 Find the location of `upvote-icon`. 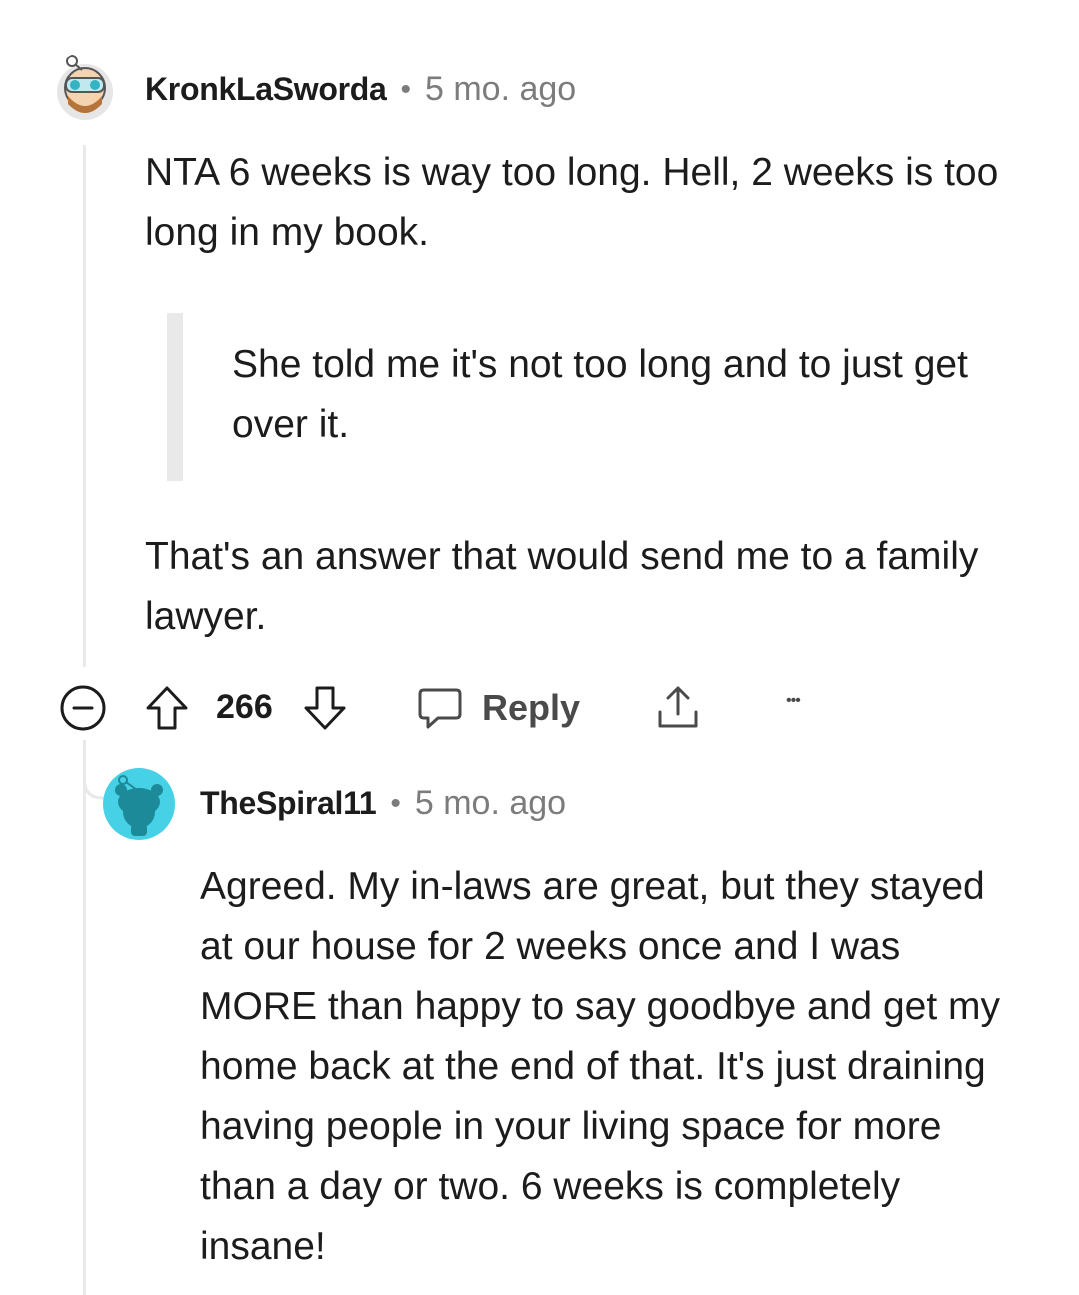

upvote-icon is located at coordinates (167, 708).